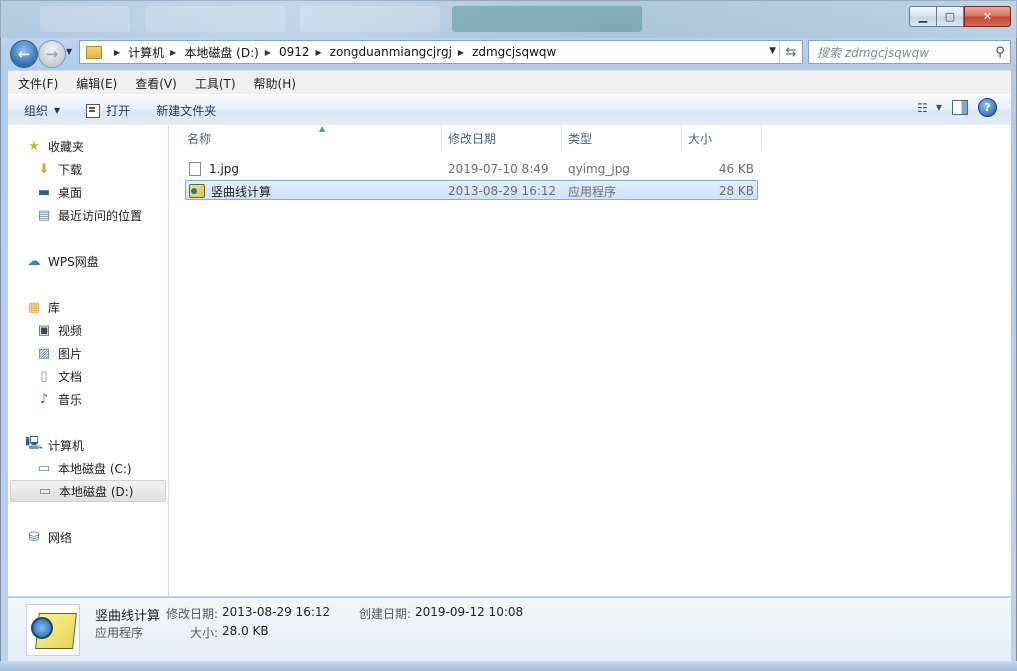 The height and width of the screenshot is (671, 1017). Describe the element at coordinates (960, 107) in the screenshot. I see `preview-pane-button` at that location.